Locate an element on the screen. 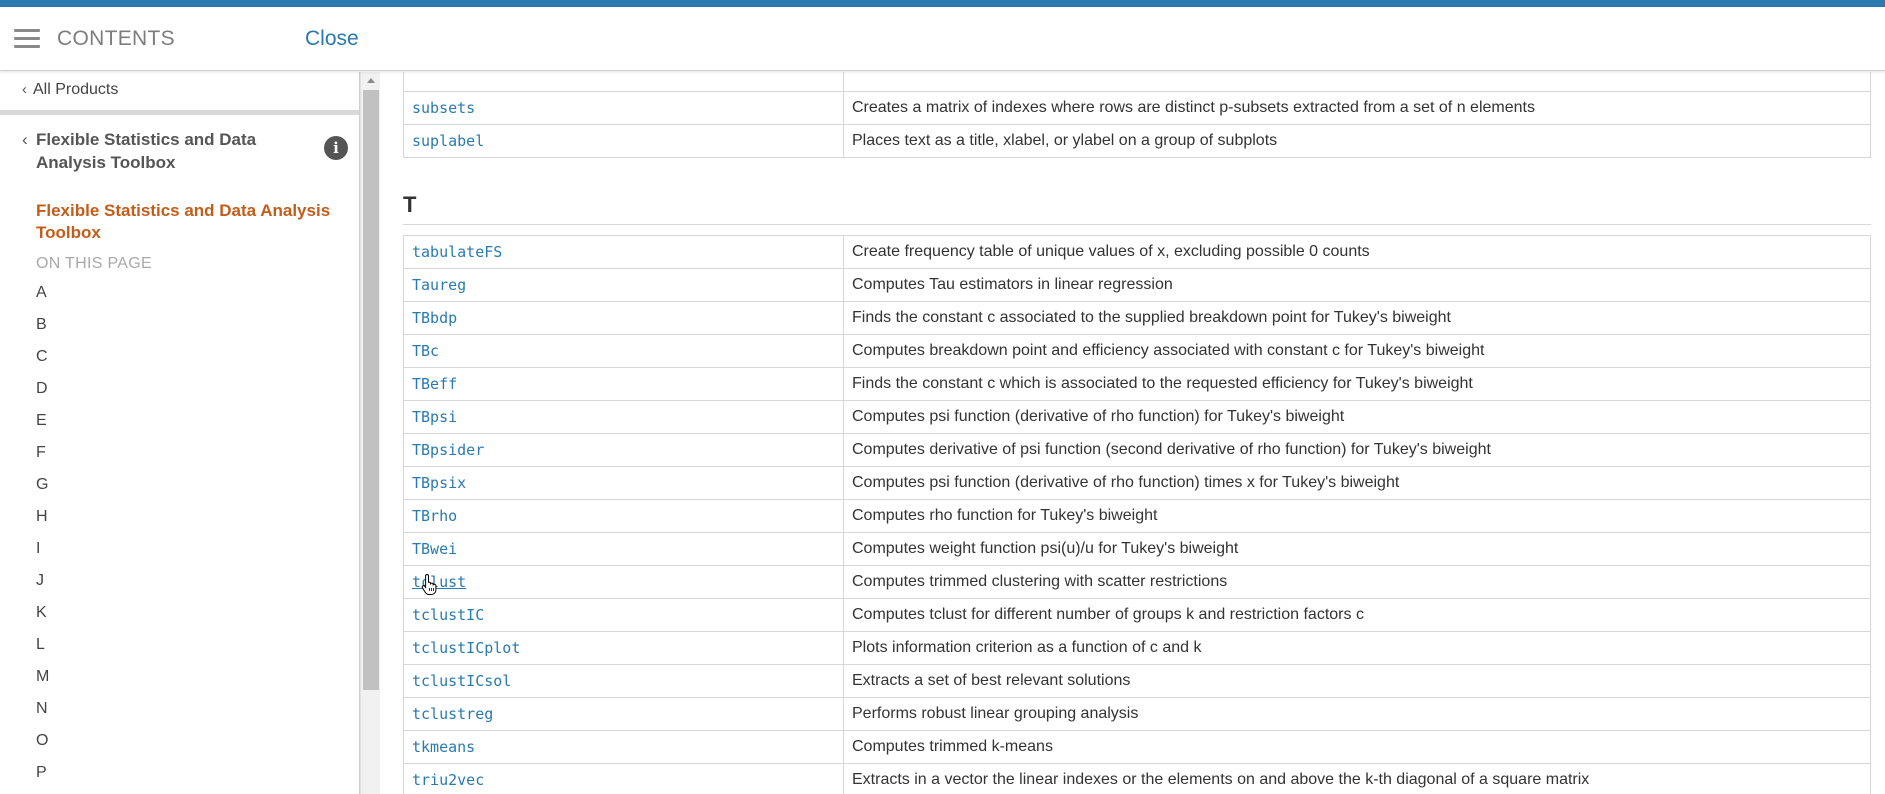 This screenshot has height=794, width=1885. function-link: TBwei is located at coordinates (434, 549).